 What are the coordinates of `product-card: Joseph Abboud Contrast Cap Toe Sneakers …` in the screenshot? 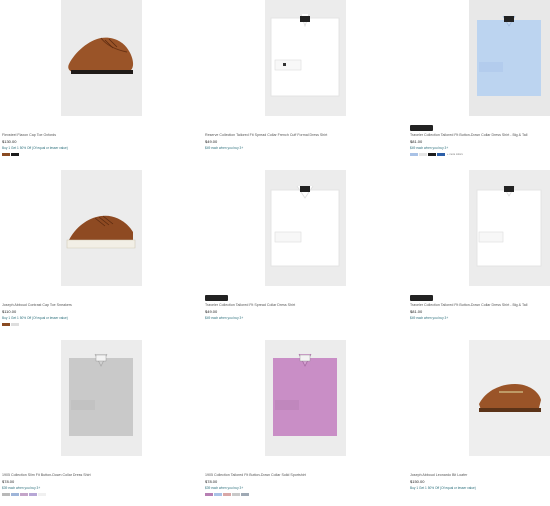 It's located at (72, 253).